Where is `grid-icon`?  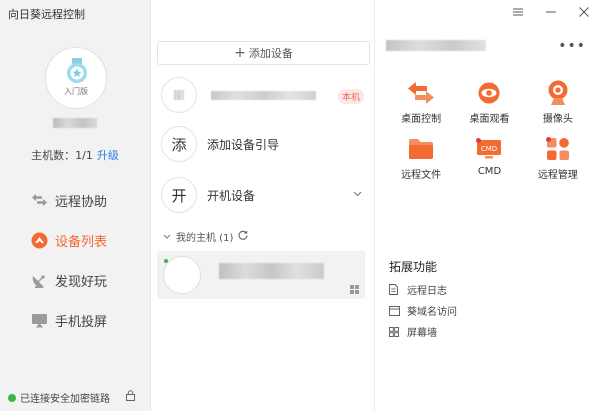
grid-icon is located at coordinates (395, 331).